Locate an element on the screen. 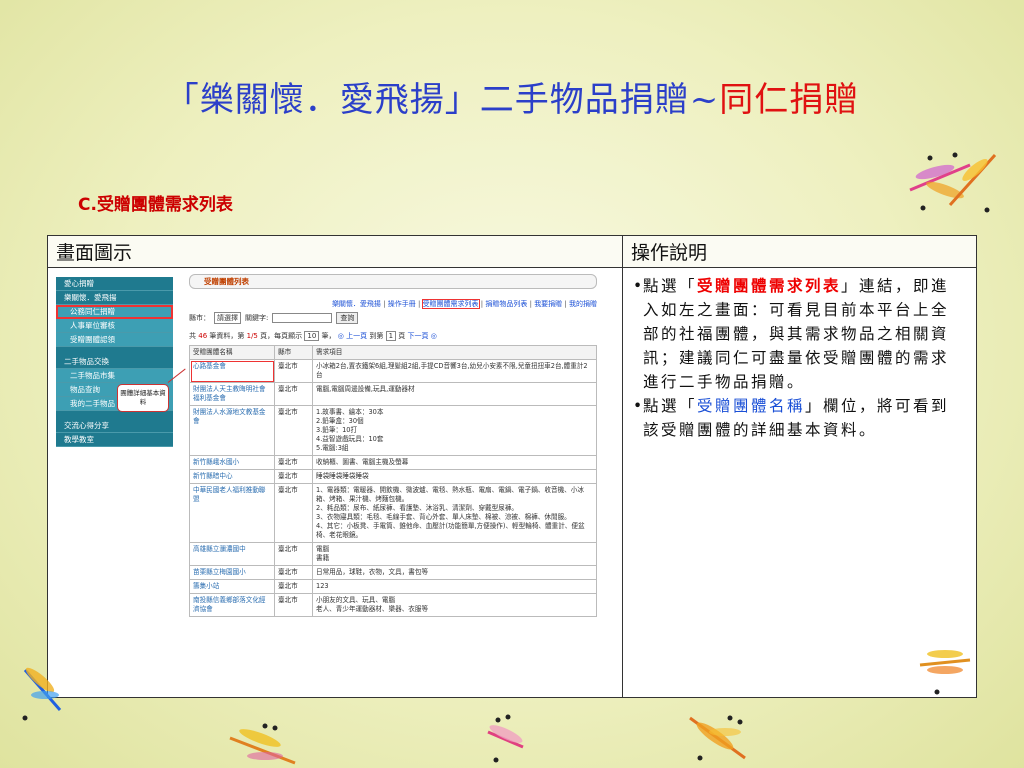 This screenshot has width=1024, height=768. page-title: 受贈團體列表 is located at coordinates (393, 281).